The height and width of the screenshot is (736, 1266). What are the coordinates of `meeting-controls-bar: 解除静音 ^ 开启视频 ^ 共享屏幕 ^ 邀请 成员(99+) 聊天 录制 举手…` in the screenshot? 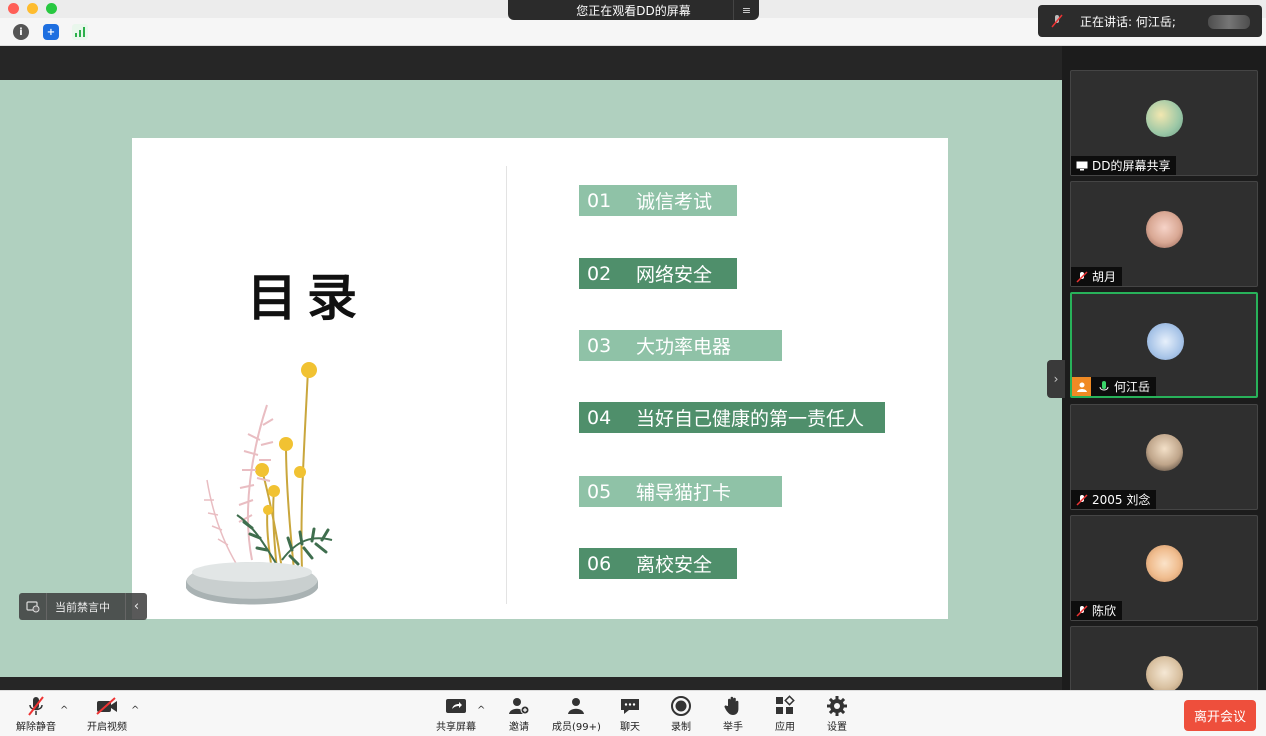 It's located at (633, 713).